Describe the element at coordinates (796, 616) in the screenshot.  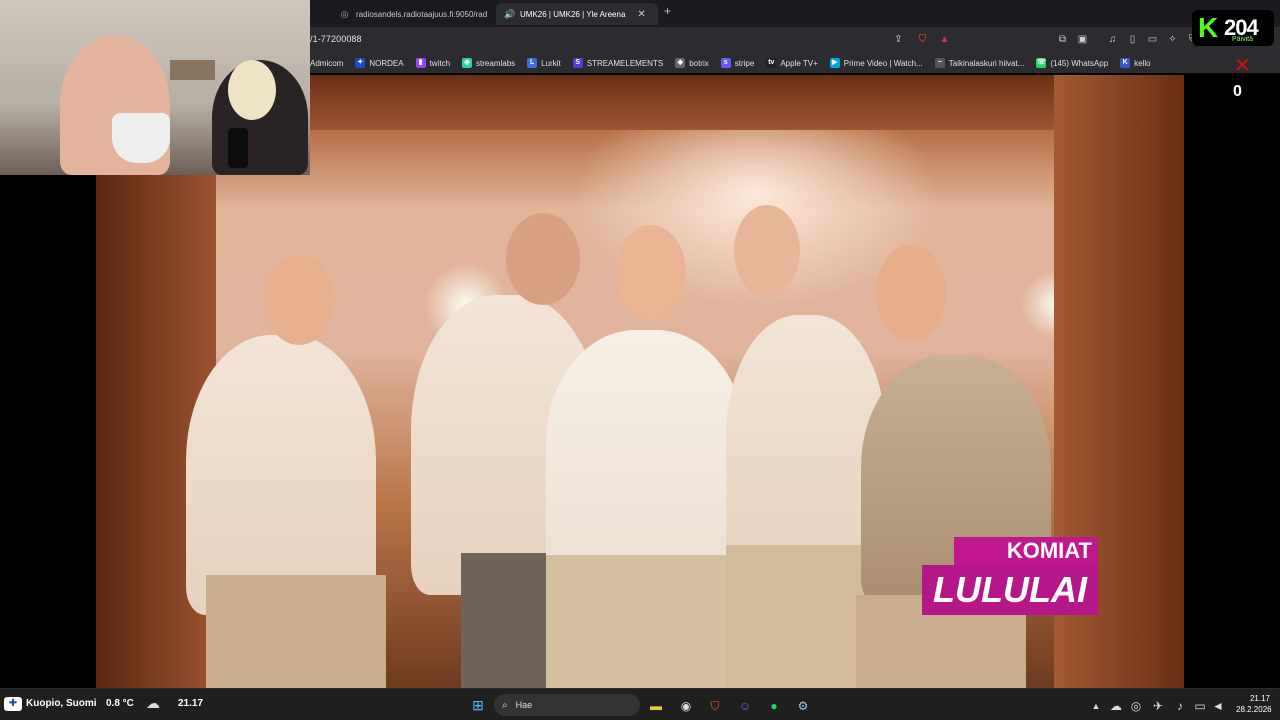
I see `band-member-4-pants` at that location.